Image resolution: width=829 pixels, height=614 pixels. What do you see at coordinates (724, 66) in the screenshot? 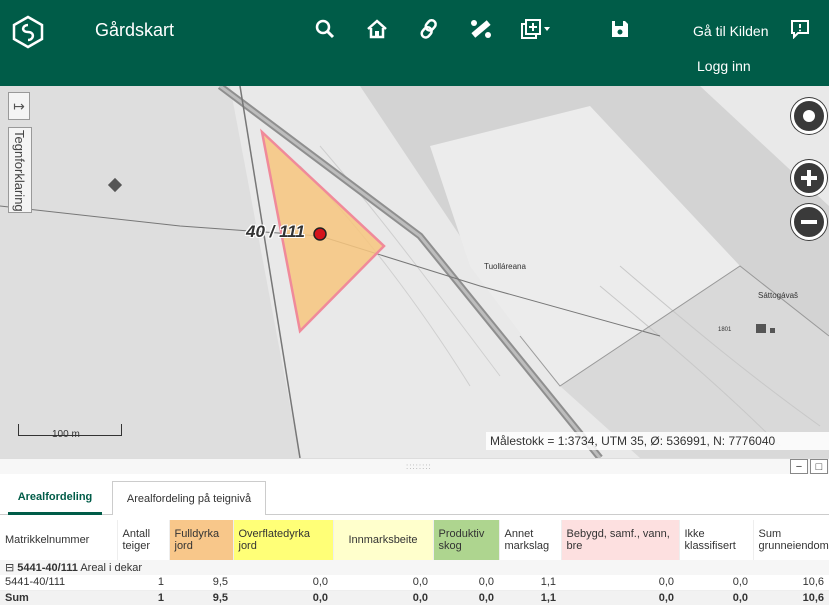
I see `login-link: Logg inn` at bounding box center [724, 66].